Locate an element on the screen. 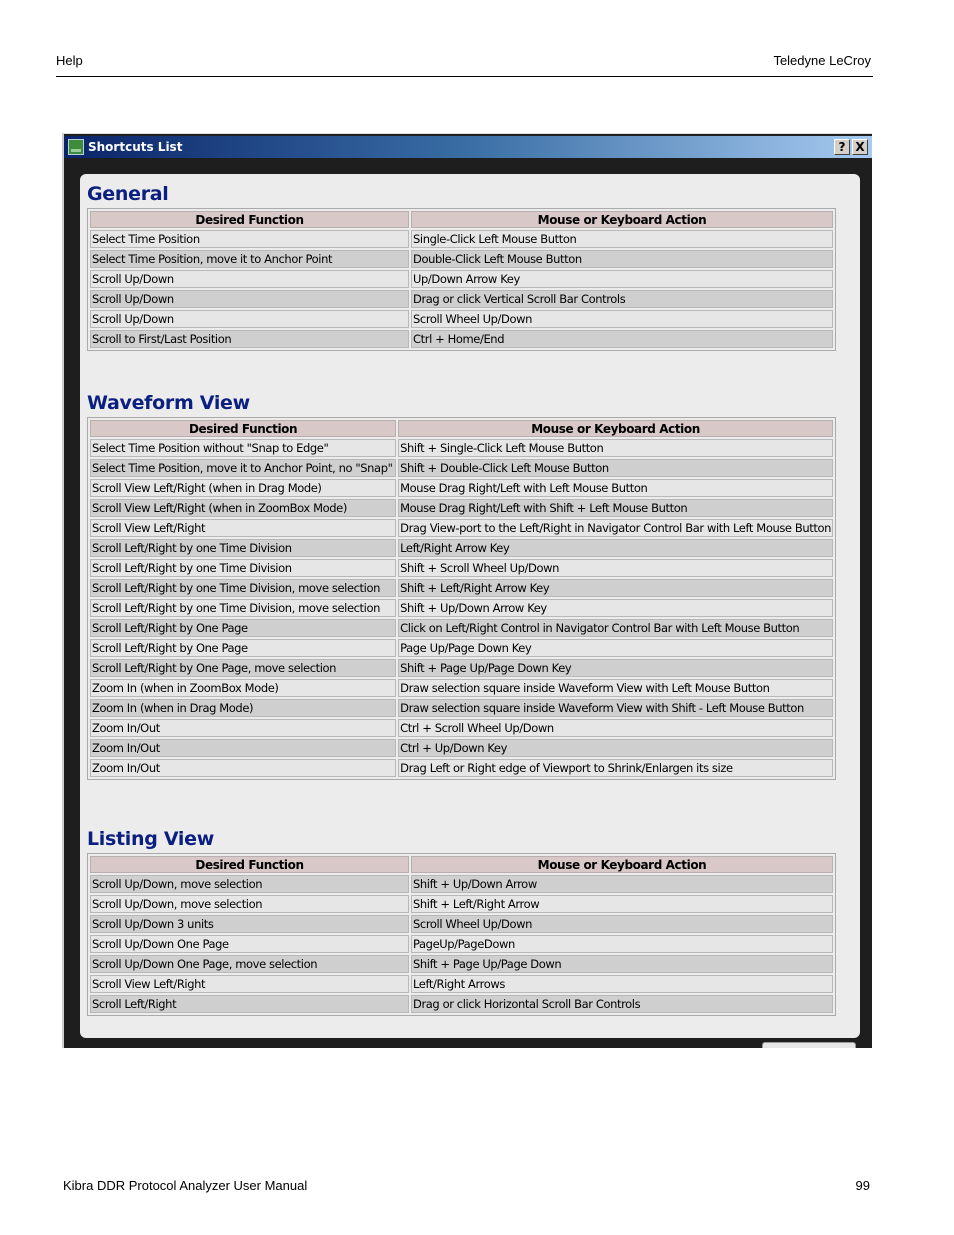  table-row: Scroll Up/Down Scroll Wheel Up/Down is located at coordinates (461, 319).